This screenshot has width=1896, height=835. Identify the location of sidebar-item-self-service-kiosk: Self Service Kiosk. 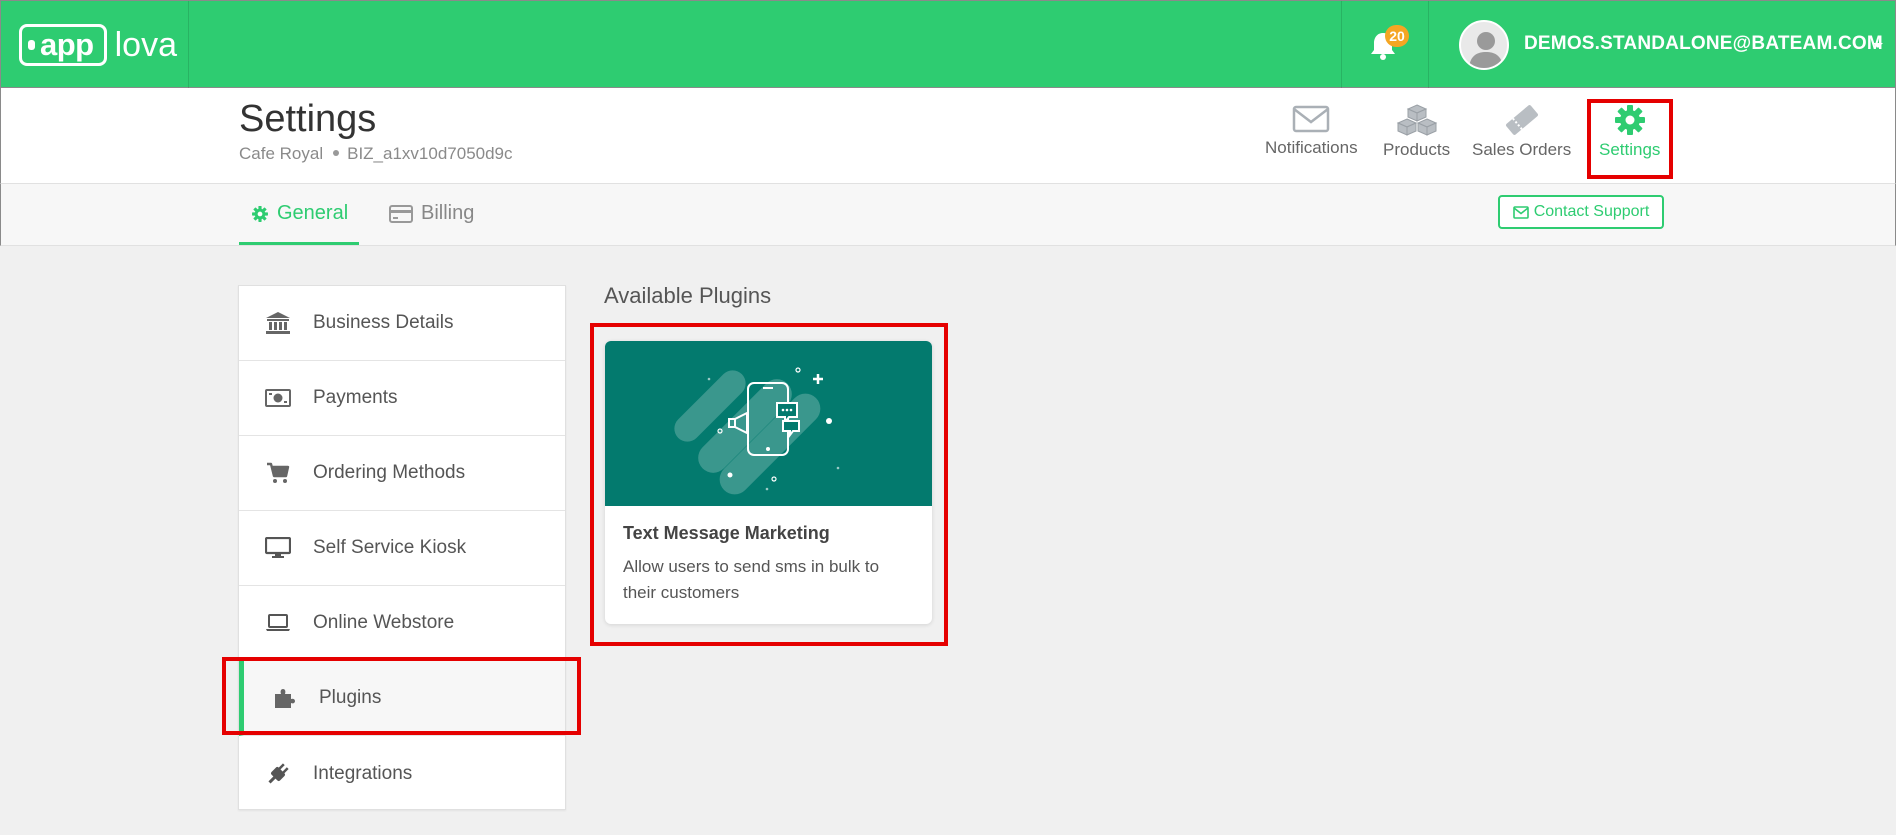
(402, 548).